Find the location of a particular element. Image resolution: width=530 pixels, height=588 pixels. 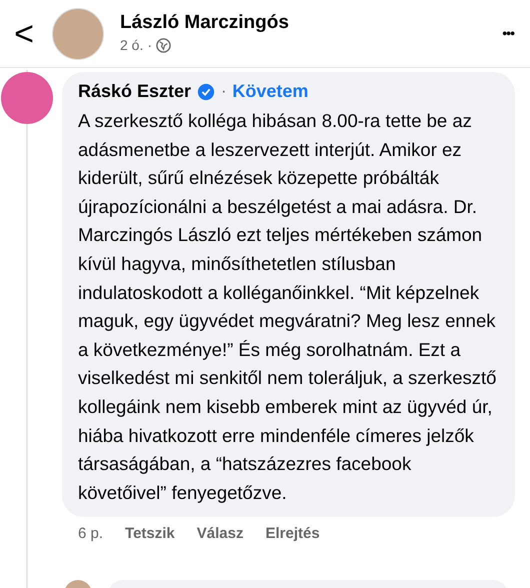

back-button: < is located at coordinates (24, 33).